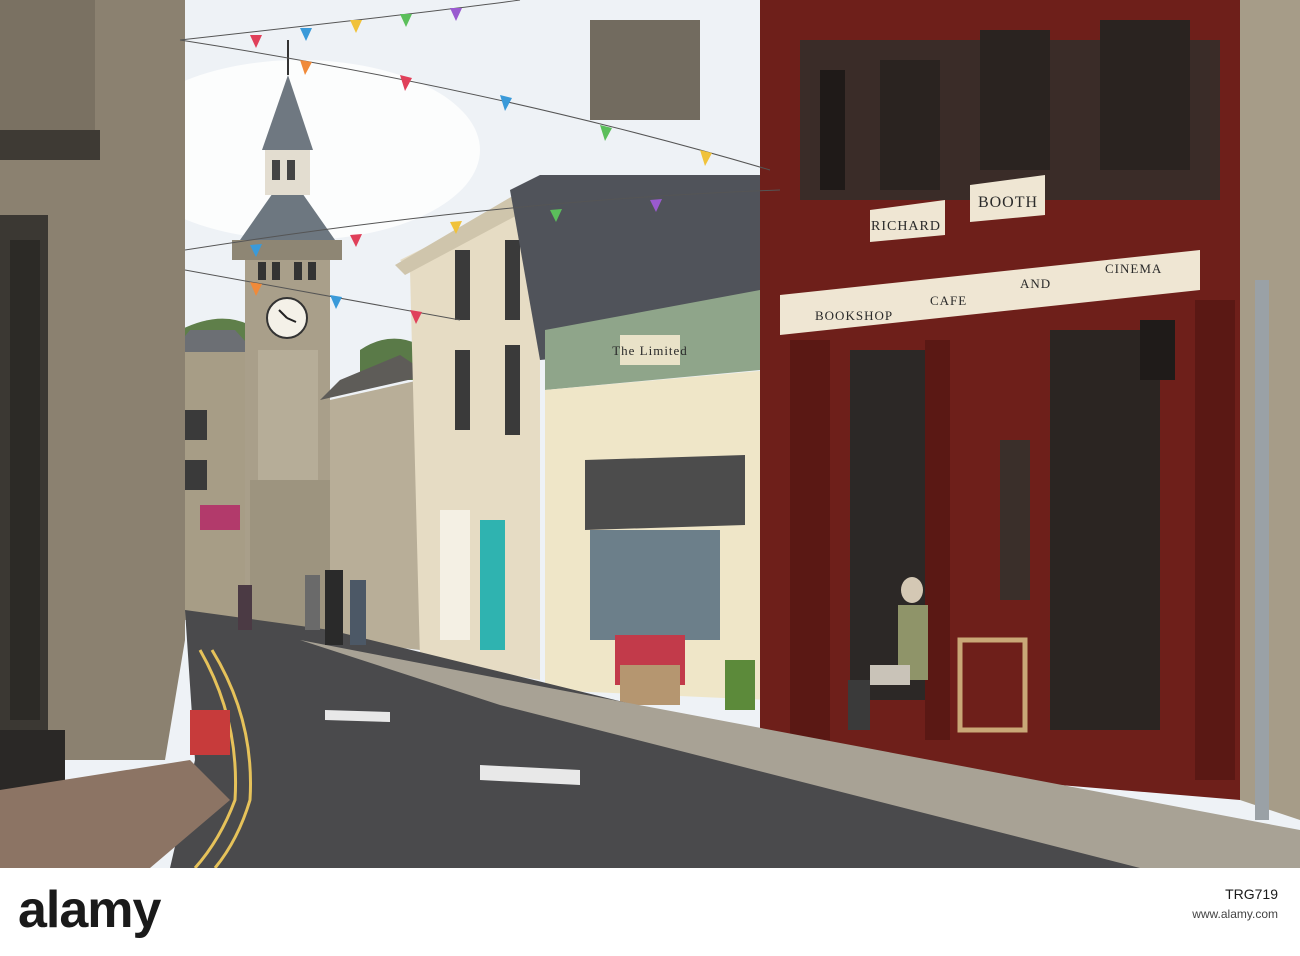  Describe the element at coordinates (357, 716) in the screenshot. I see `road-arrow` at that location.